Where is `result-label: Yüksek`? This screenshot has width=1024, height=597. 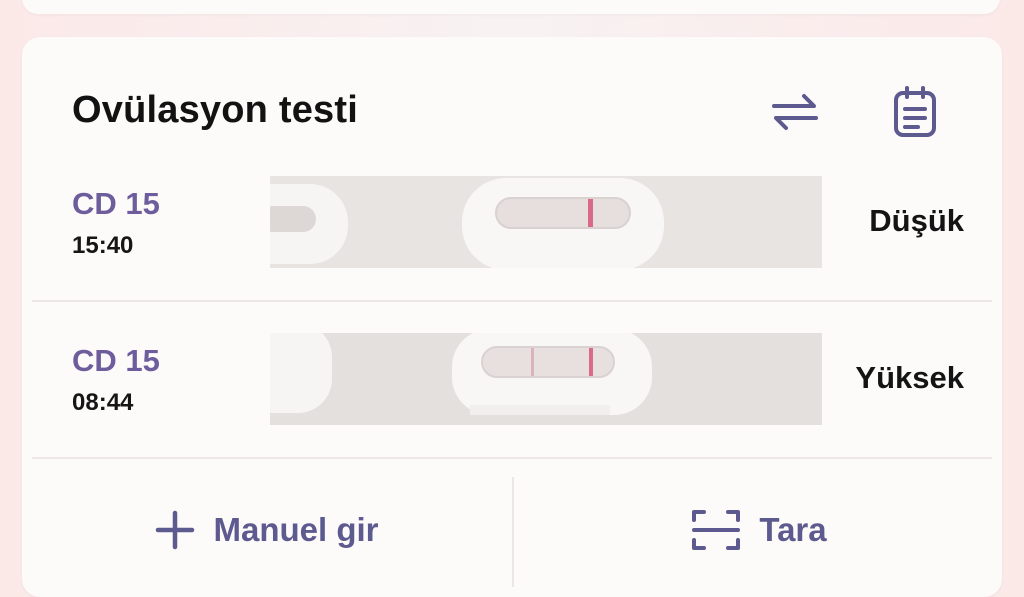
result-label: Yüksek is located at coordinates (909, 377).